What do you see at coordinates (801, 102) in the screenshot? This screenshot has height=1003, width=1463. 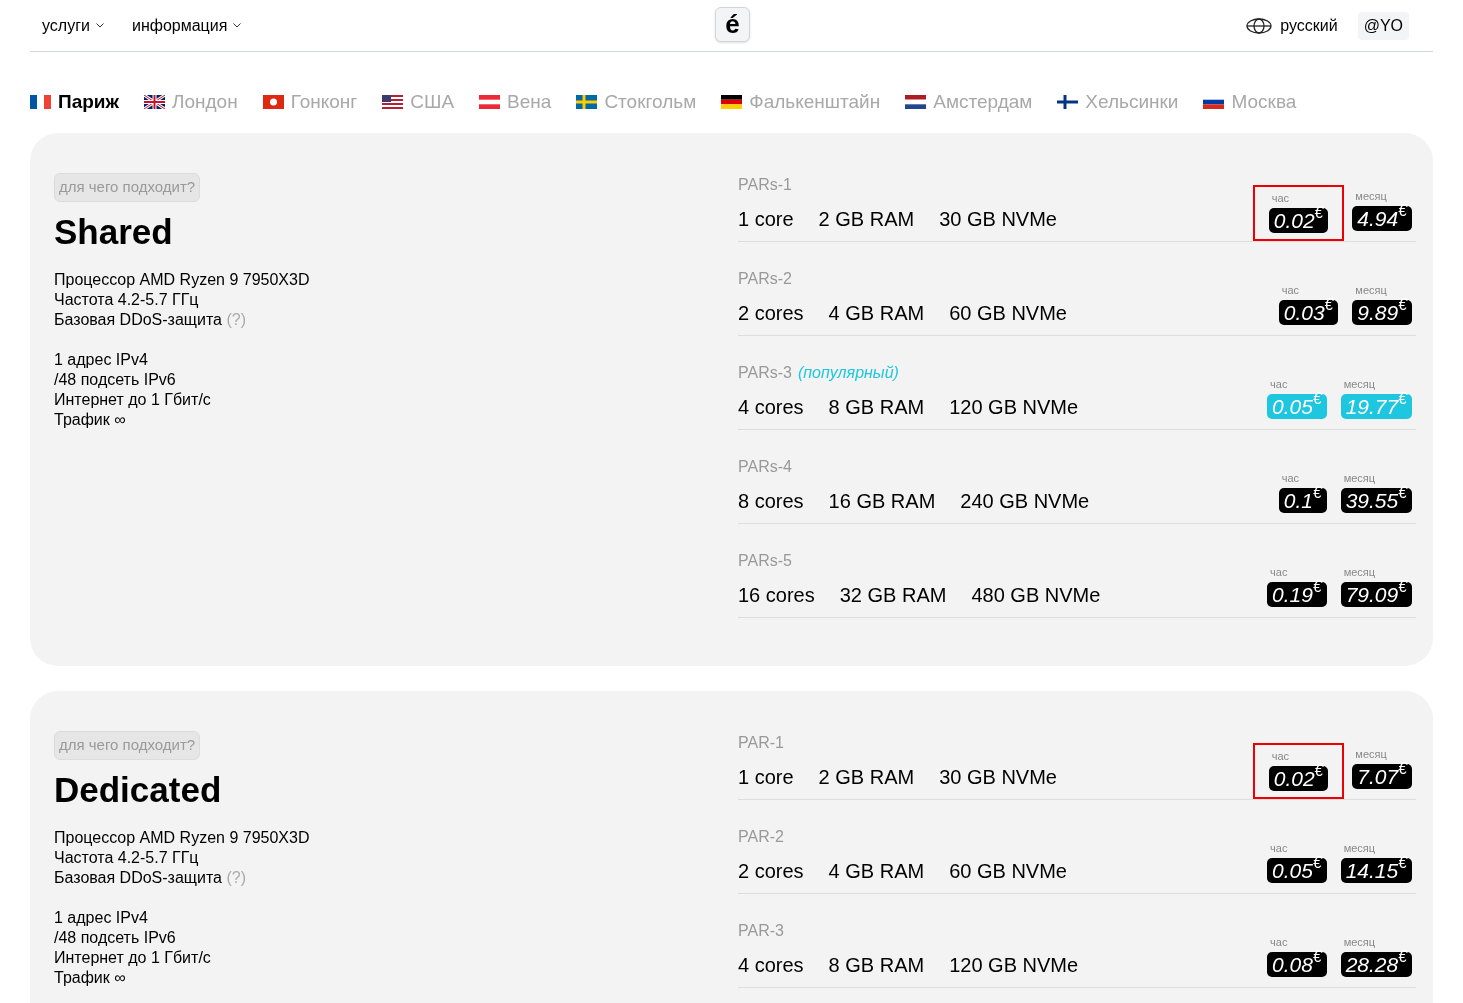 I see `location-tab: Фалькенштайн` at bounding box center [801, 102].